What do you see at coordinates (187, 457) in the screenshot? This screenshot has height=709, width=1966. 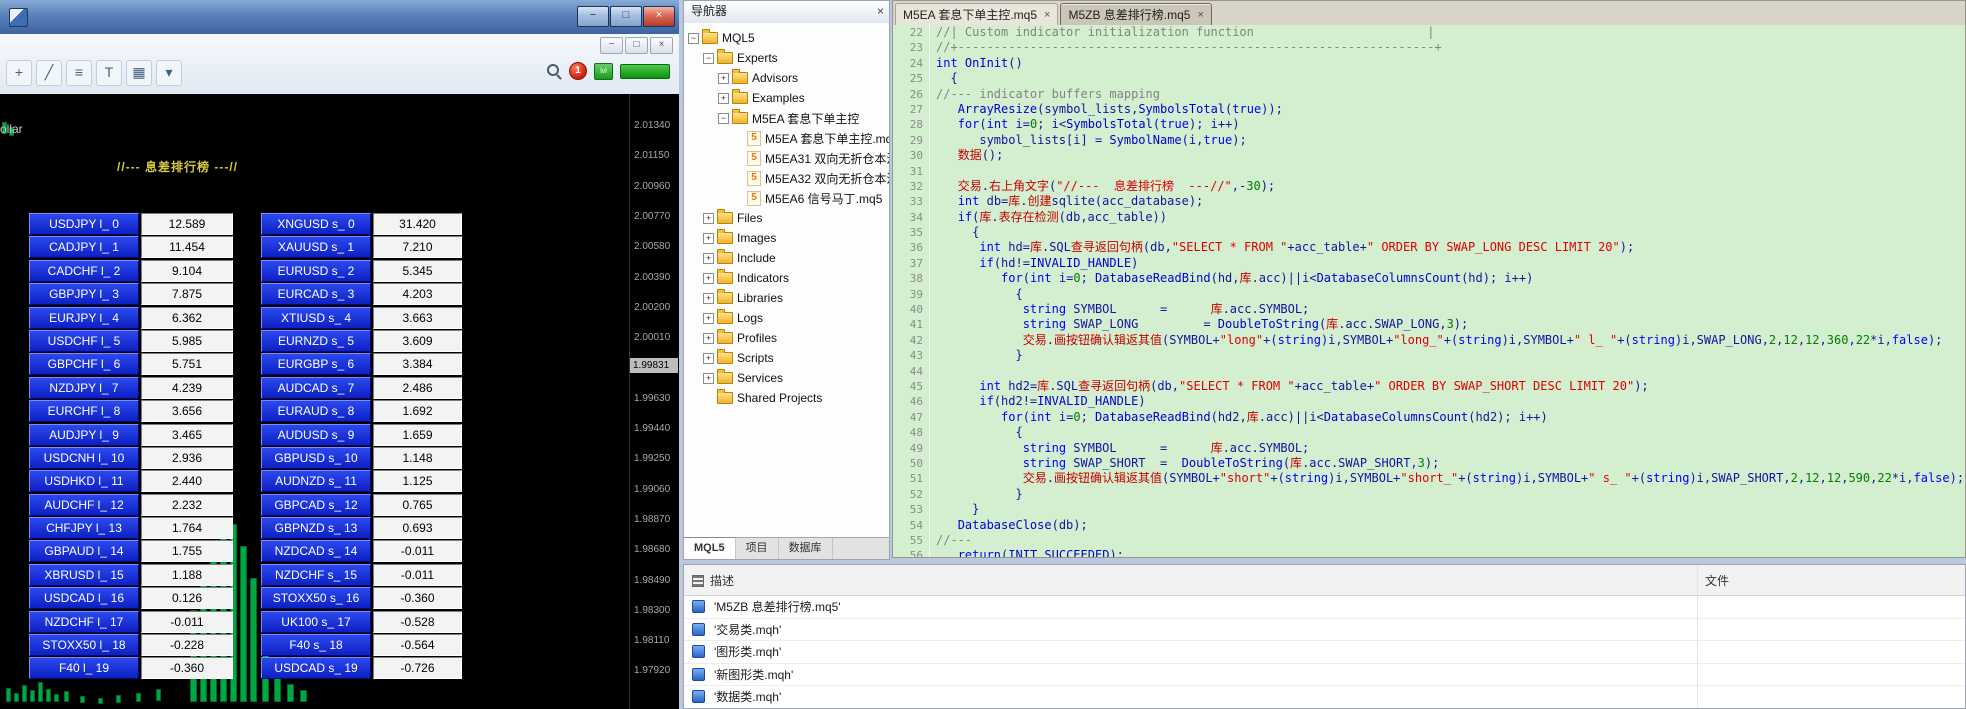 I see `swap-value-field: 2.936` at bounding box center [187, 457].